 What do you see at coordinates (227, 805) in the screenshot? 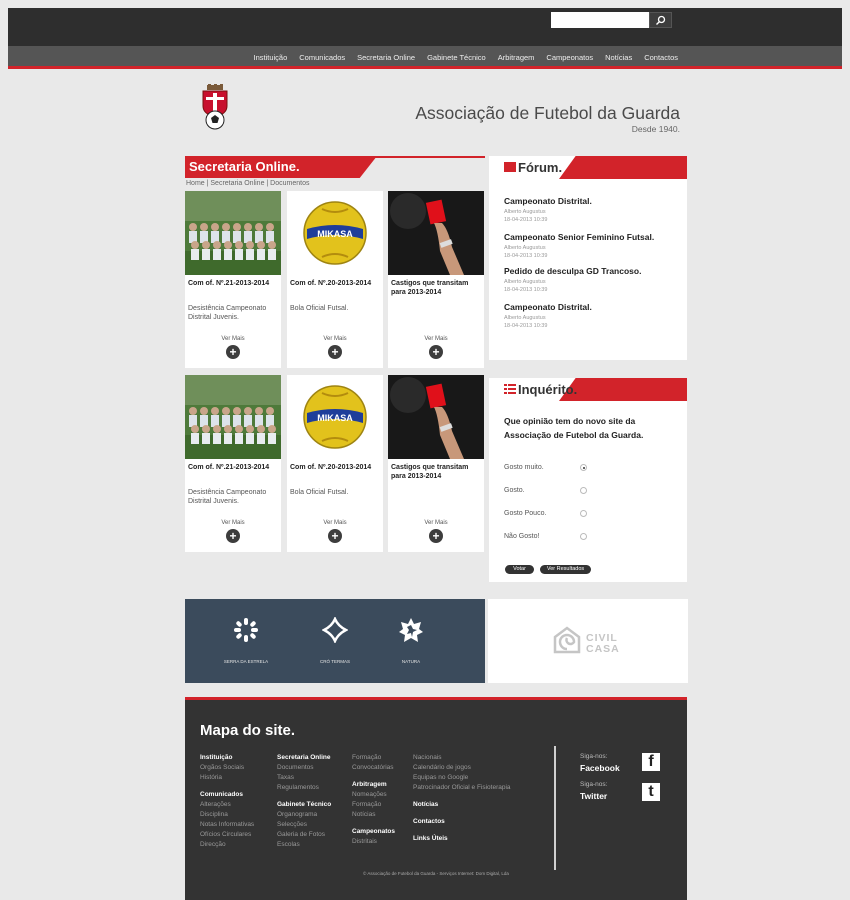
I see `sitemap-link: Alterações` at bounding box center [227, 805].